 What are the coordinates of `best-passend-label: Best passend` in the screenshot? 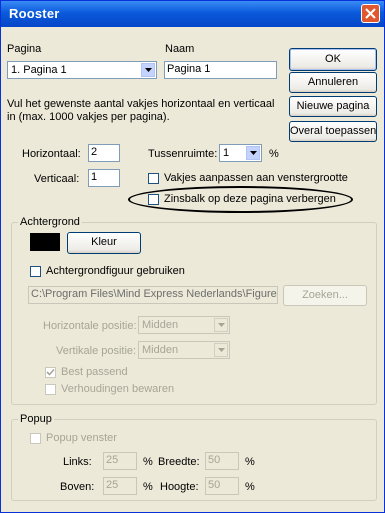 It's located at (94, 372).